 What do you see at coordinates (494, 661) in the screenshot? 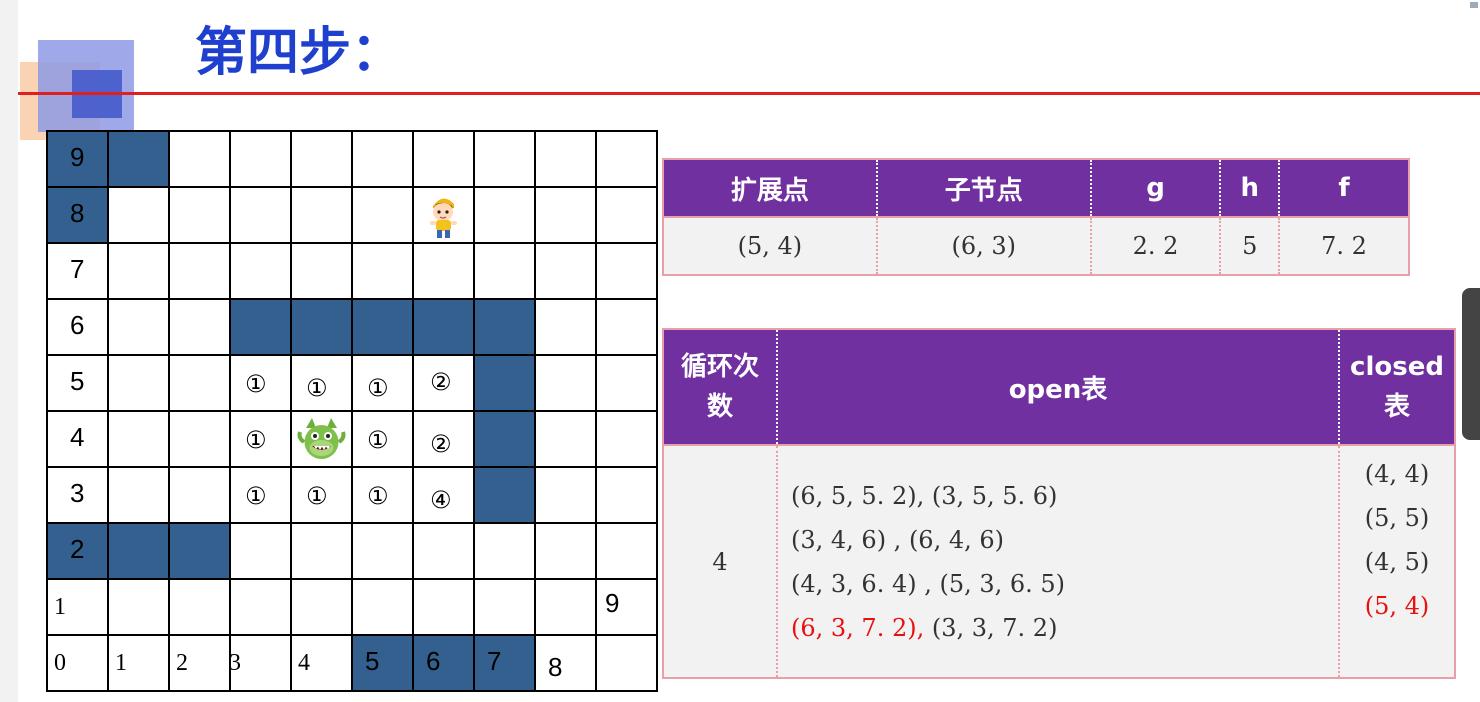
I see `col-label: 7` at bounding box center [494, 661].